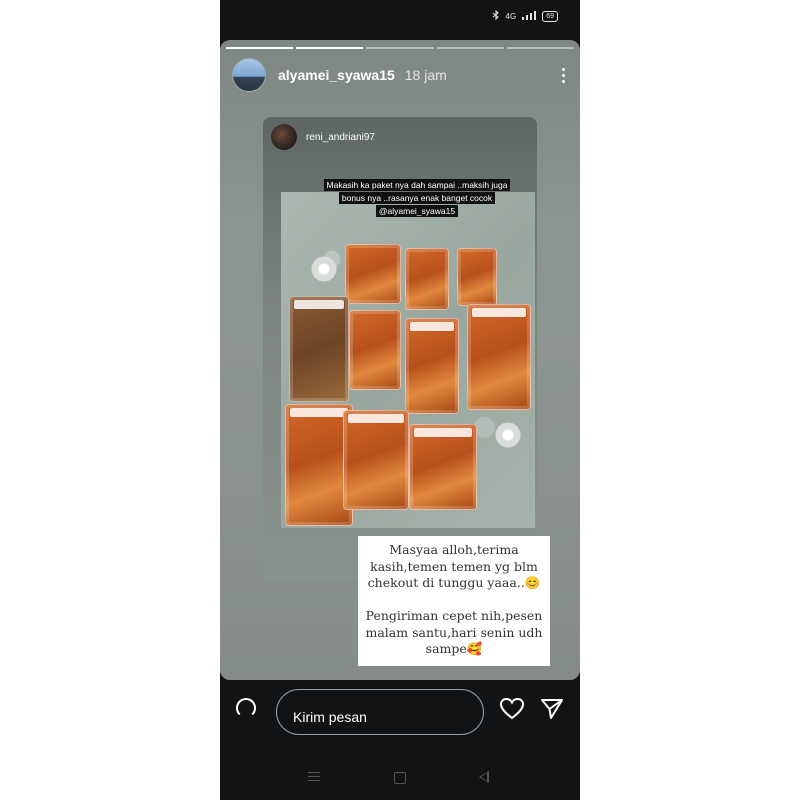 The width and height of the screenshot is (800, 800). Describe the element at coordinates (563, 75) in the screenshot. I see `more-options-icon` at that location.